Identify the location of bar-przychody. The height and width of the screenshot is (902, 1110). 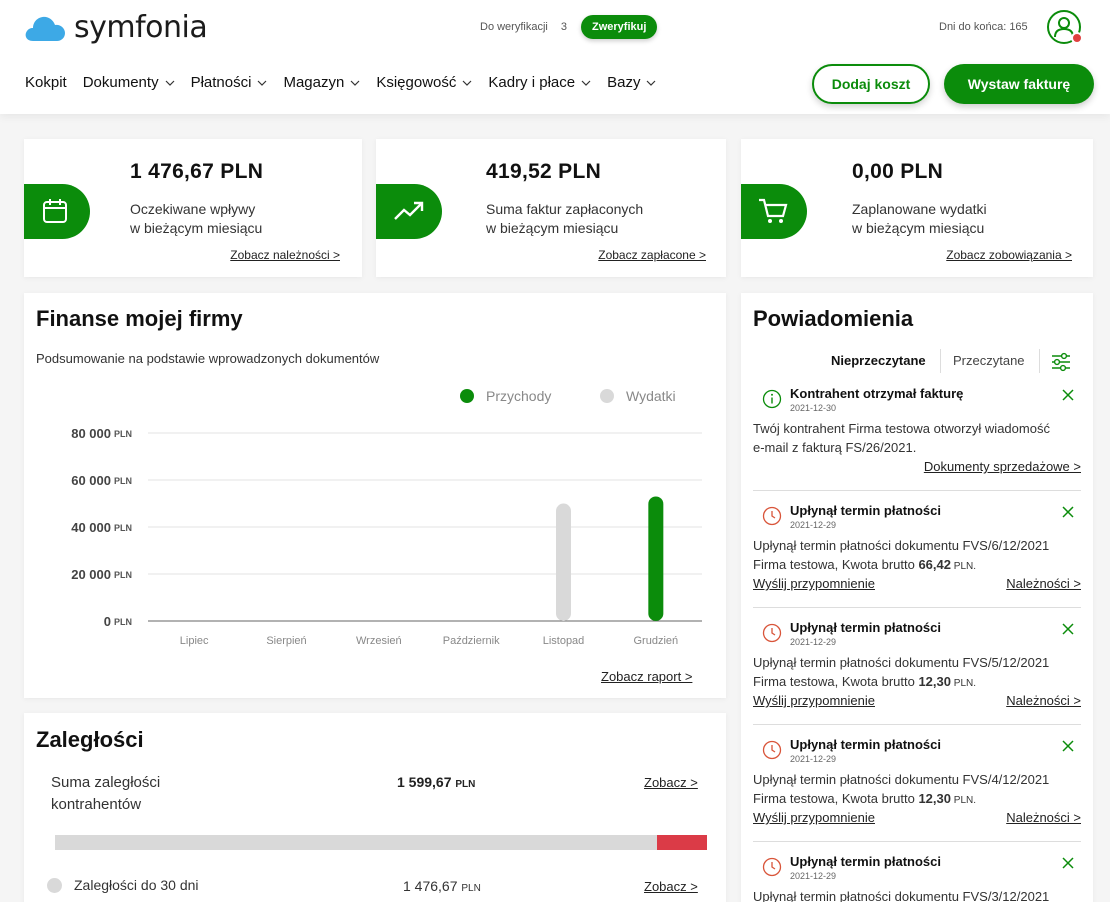
(656, 558).